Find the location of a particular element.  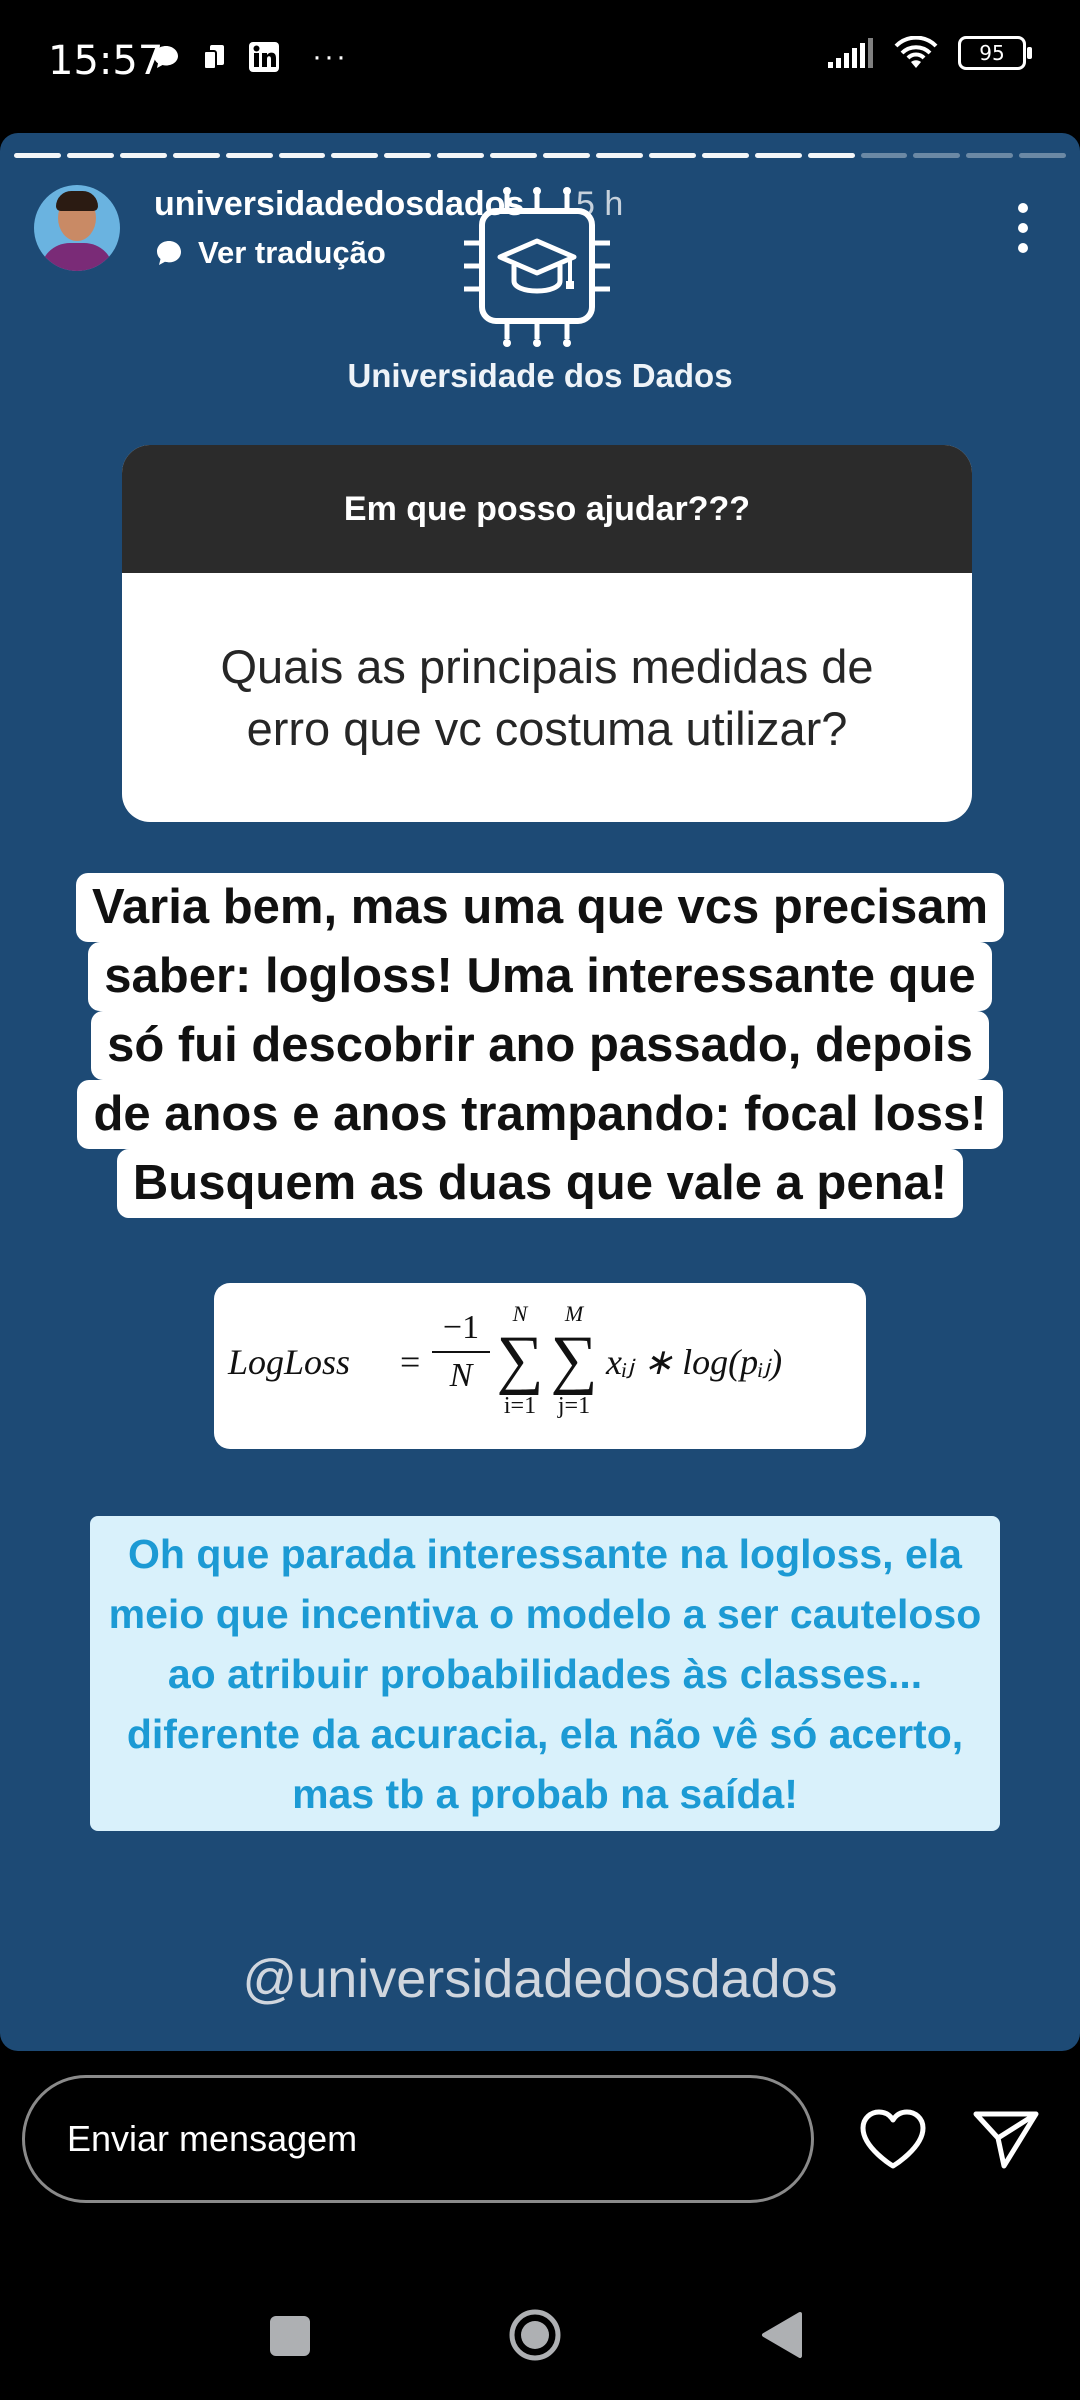

translate-button: Ver tradução is located at coordinates (270, 253).